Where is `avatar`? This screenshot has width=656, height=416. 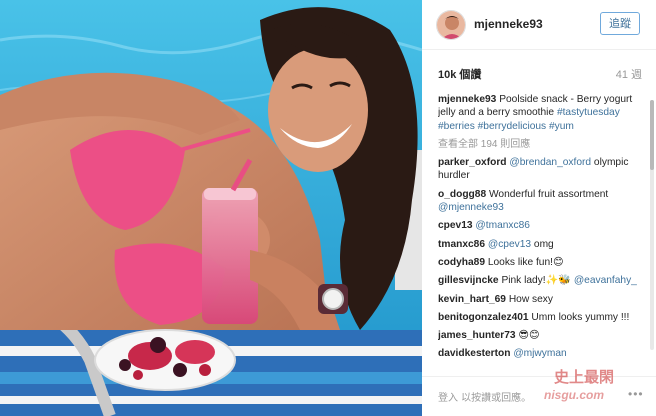
avatar is located at coordinates (451, 25).